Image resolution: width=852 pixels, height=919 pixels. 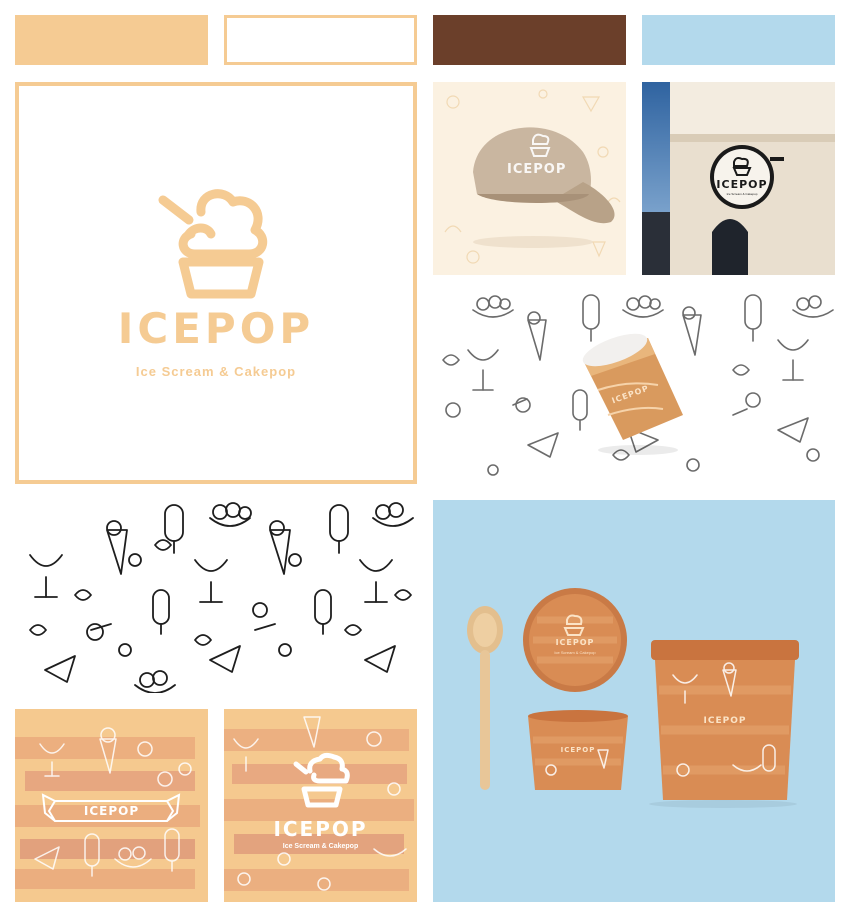 I want to click on shop-sign-panel: ICEPOP Ice Scream & Cakepop, so click(x=738, y=178).